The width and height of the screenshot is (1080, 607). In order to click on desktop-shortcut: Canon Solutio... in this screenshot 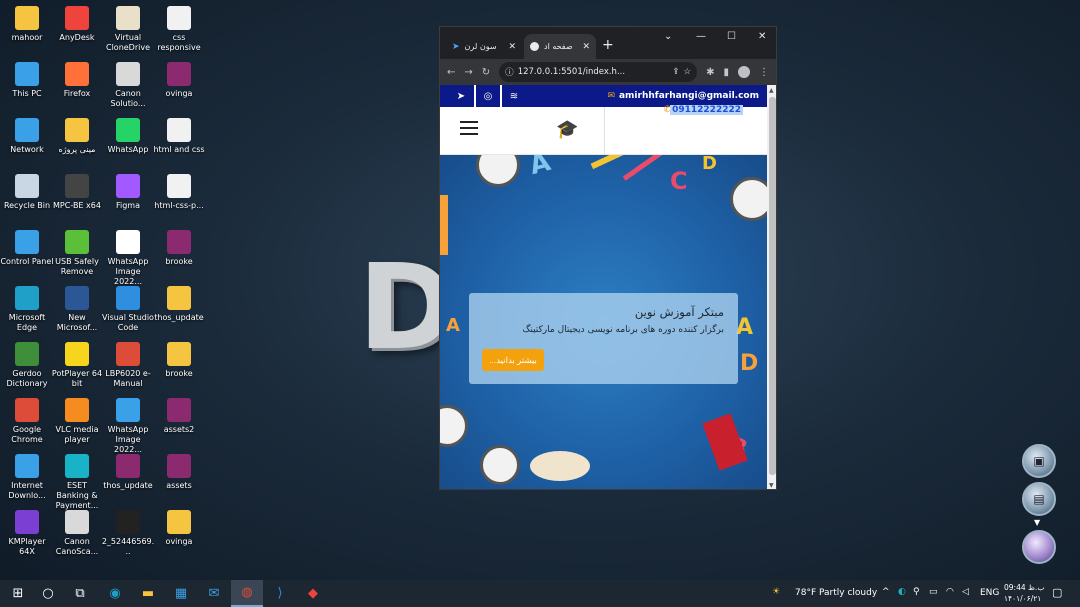, I will do `click(128, 85)`.